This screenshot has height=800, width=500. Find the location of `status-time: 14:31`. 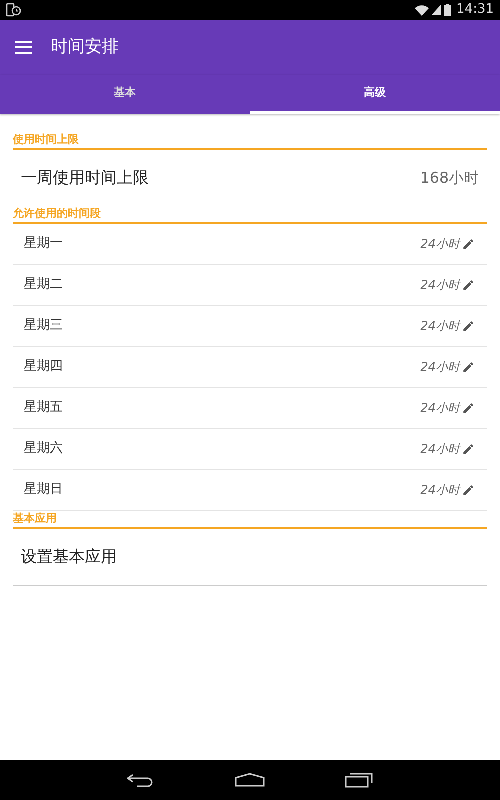

status-time: 14:31 is located at coordinates (475, 10).